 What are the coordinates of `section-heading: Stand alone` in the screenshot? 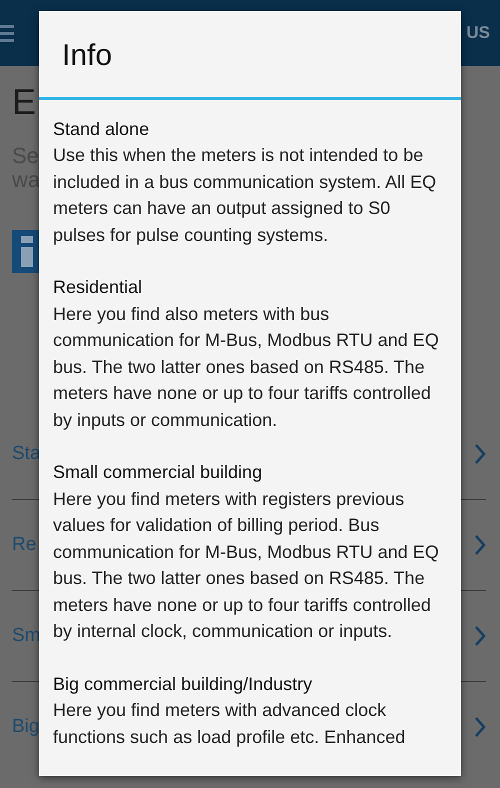 It's located at (101, 129).